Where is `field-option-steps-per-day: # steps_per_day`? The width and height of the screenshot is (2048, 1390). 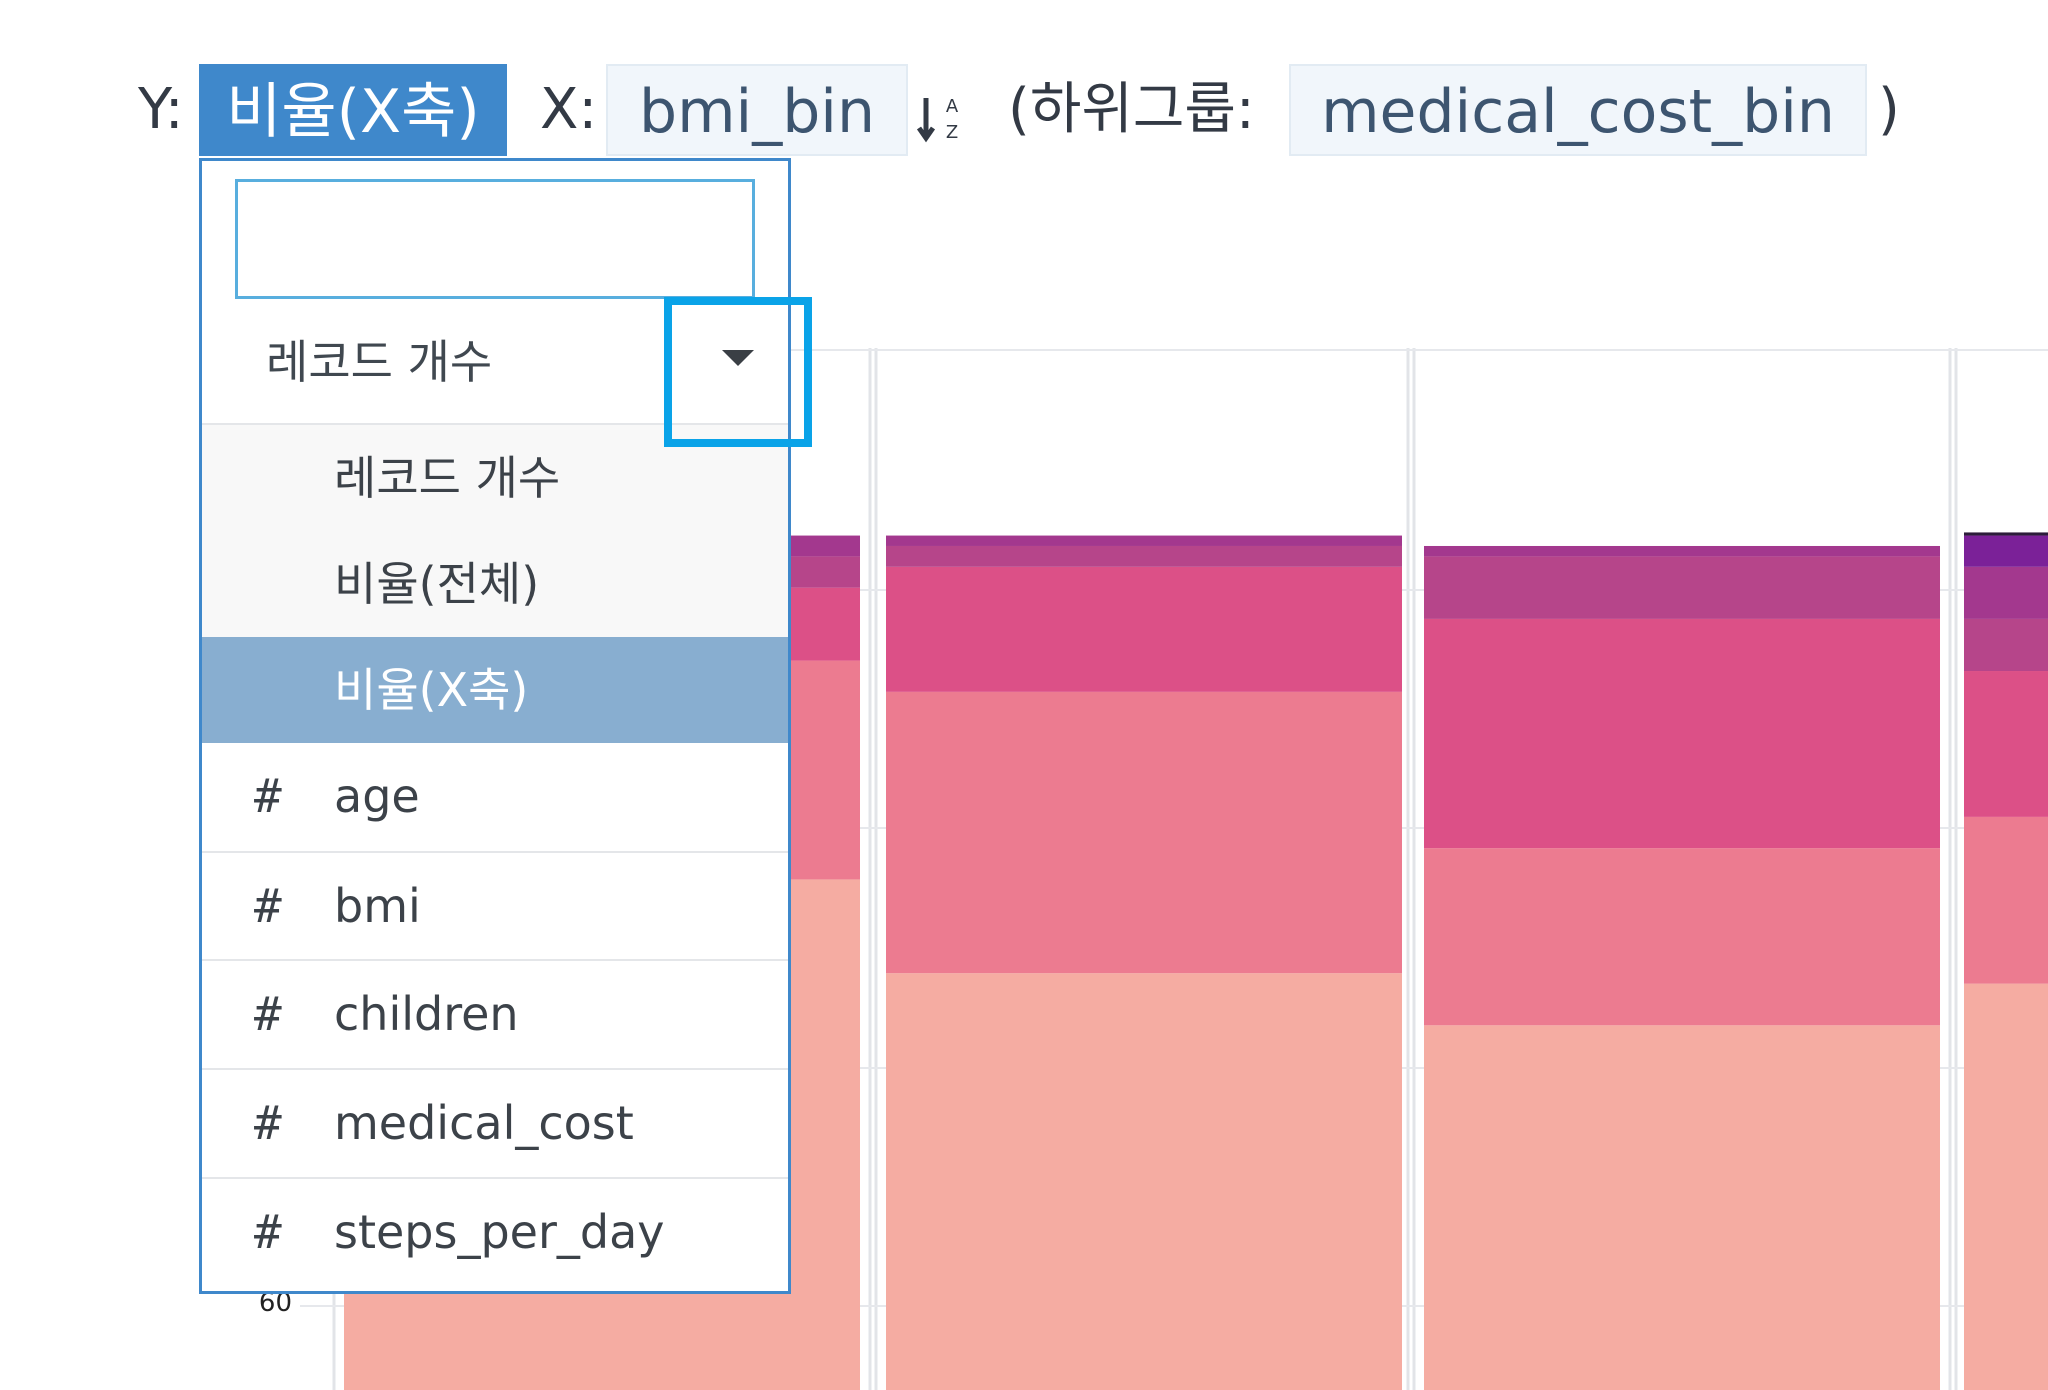
field-option-steps-per-day: # steps_per_day is located at coordinates (495, 1233).